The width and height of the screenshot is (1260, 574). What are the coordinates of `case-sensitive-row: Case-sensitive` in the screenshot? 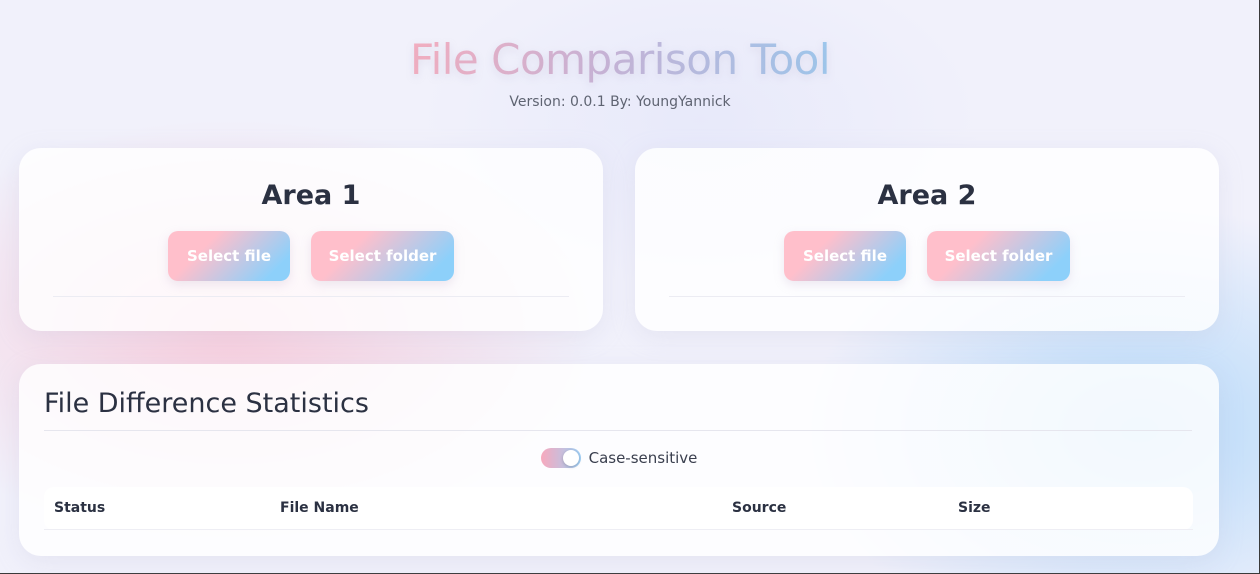 It's located at (619, 458).